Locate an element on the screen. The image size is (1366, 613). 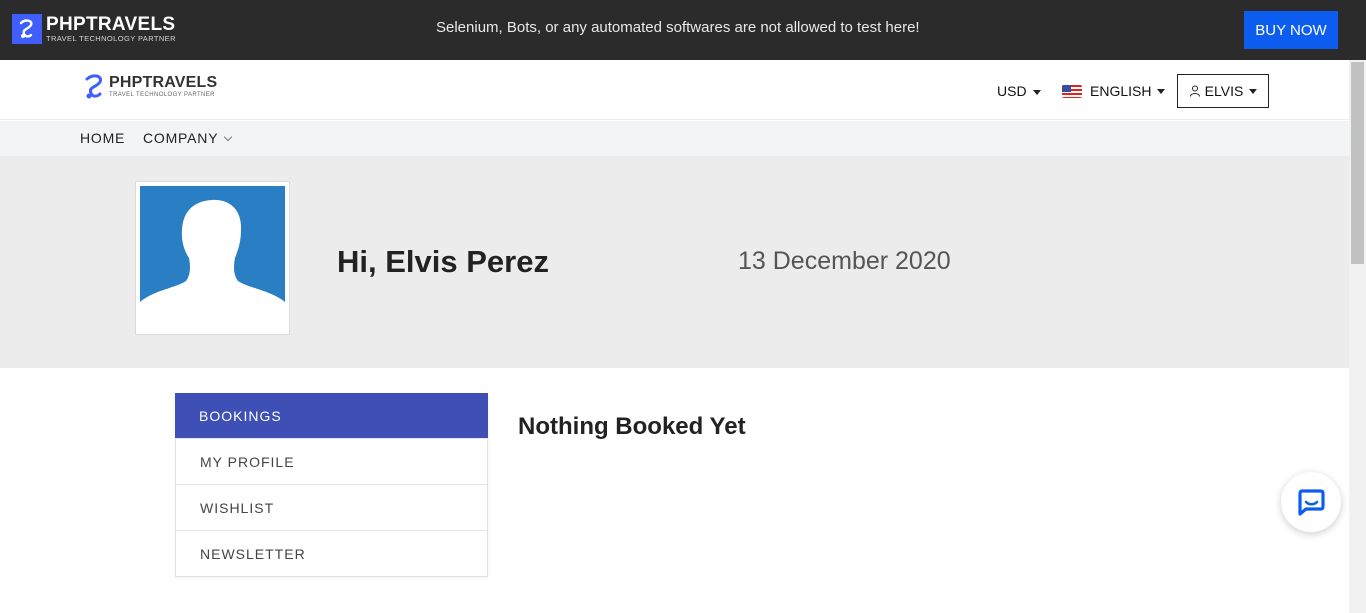
chat-widget-button is located at coordinates (1311, 502).